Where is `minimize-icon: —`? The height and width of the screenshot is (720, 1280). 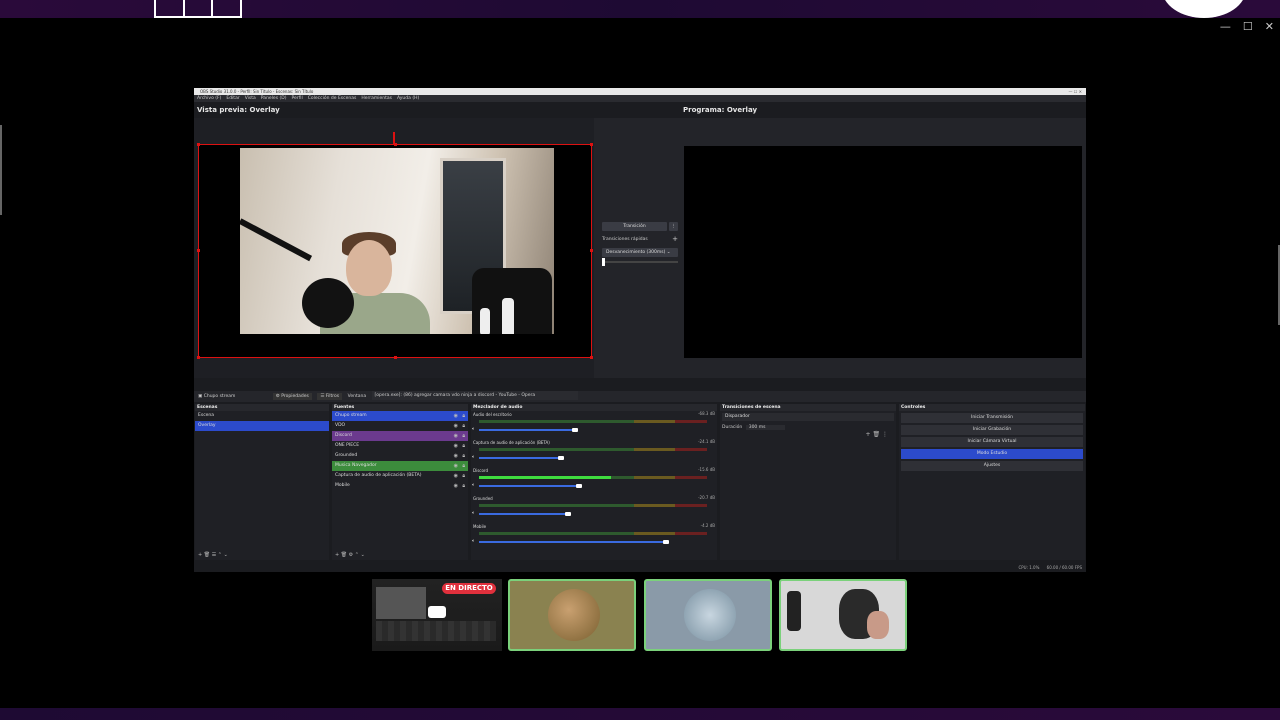
minimize-icon: — is located at coordinates (1225, 26).